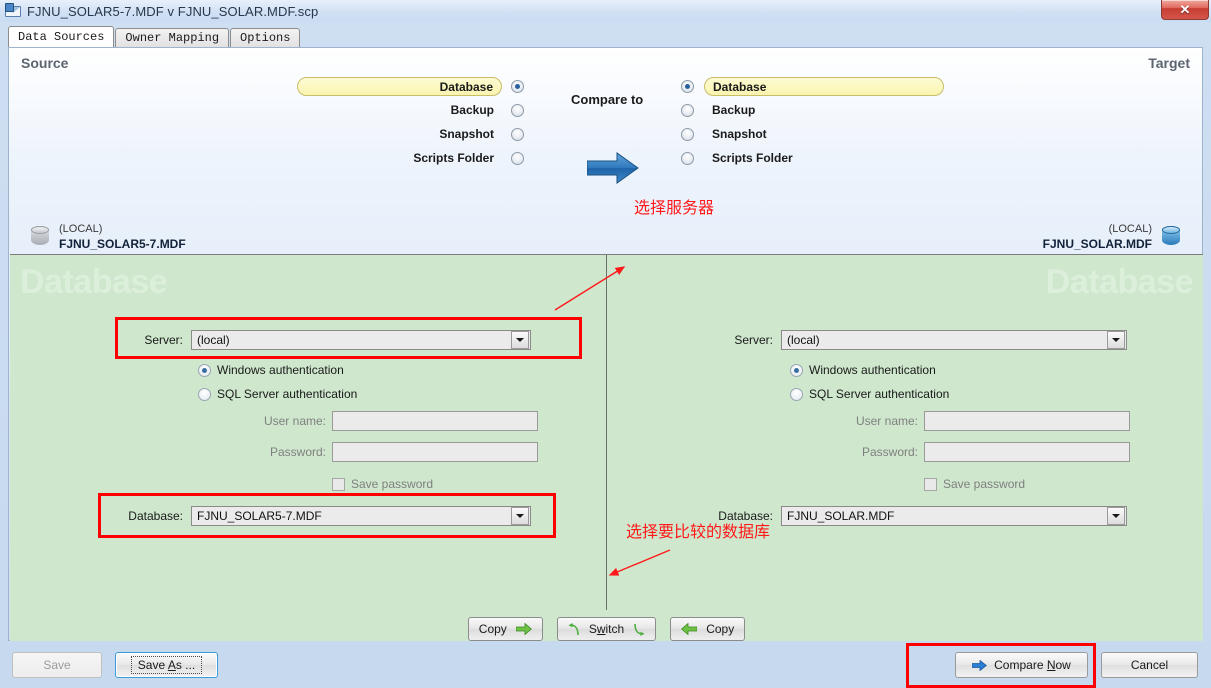 The width and height of the screenshot is (1211, 688). I want to click on source-sql-auth-label: SQL Server authentication, so click(287, 394).